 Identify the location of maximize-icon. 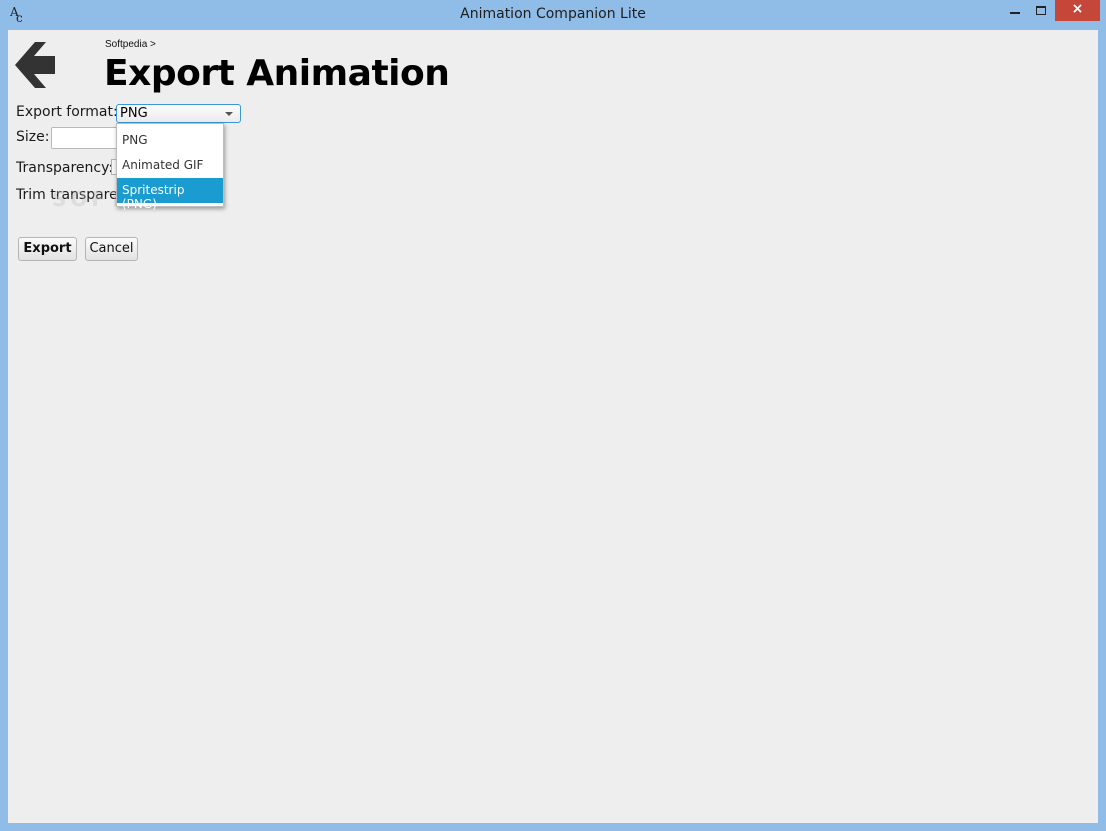
(1041, 10).